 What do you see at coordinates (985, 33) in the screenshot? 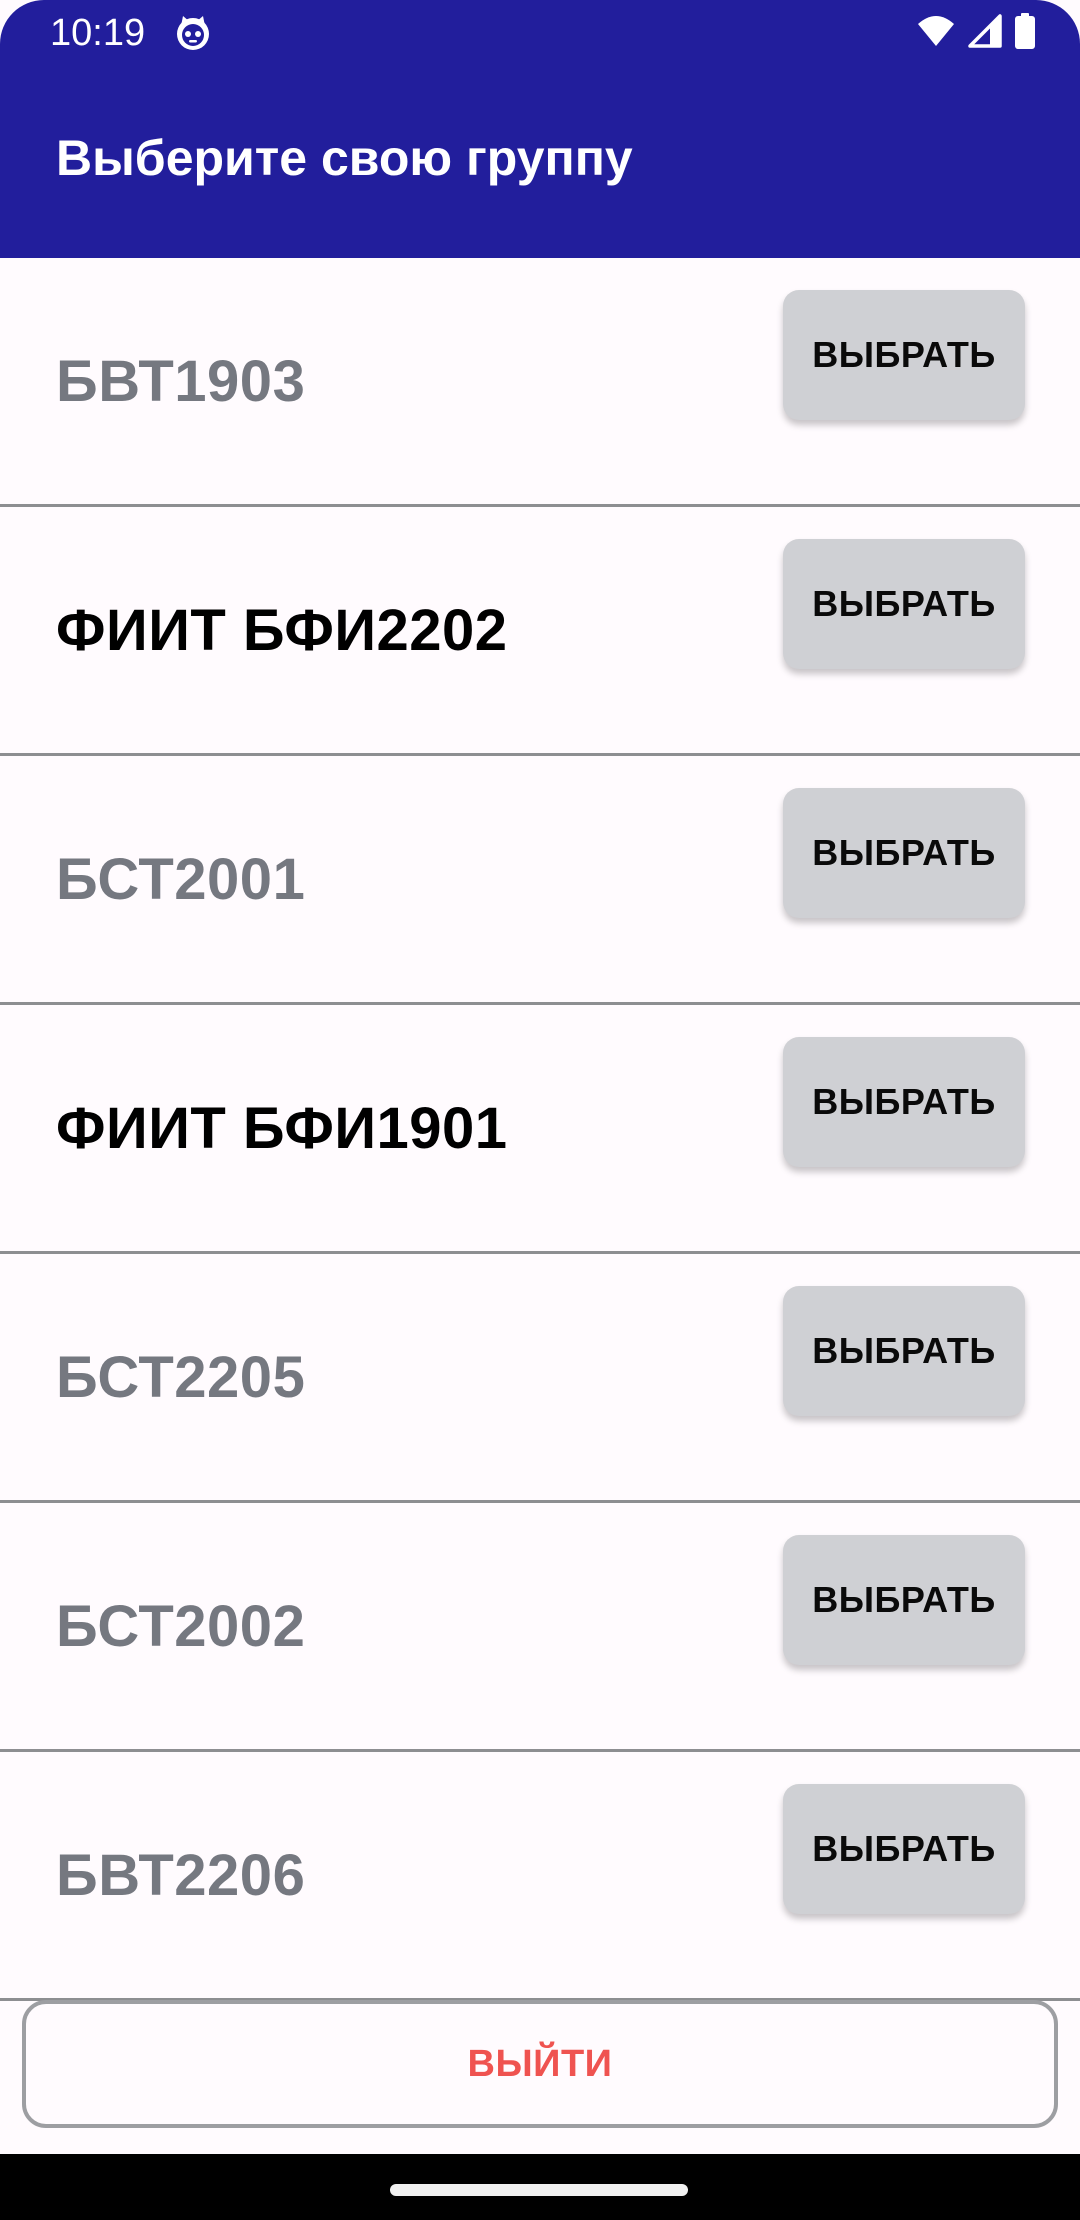
I see `cellular-signal-icon` at bounding box center [985, 33].